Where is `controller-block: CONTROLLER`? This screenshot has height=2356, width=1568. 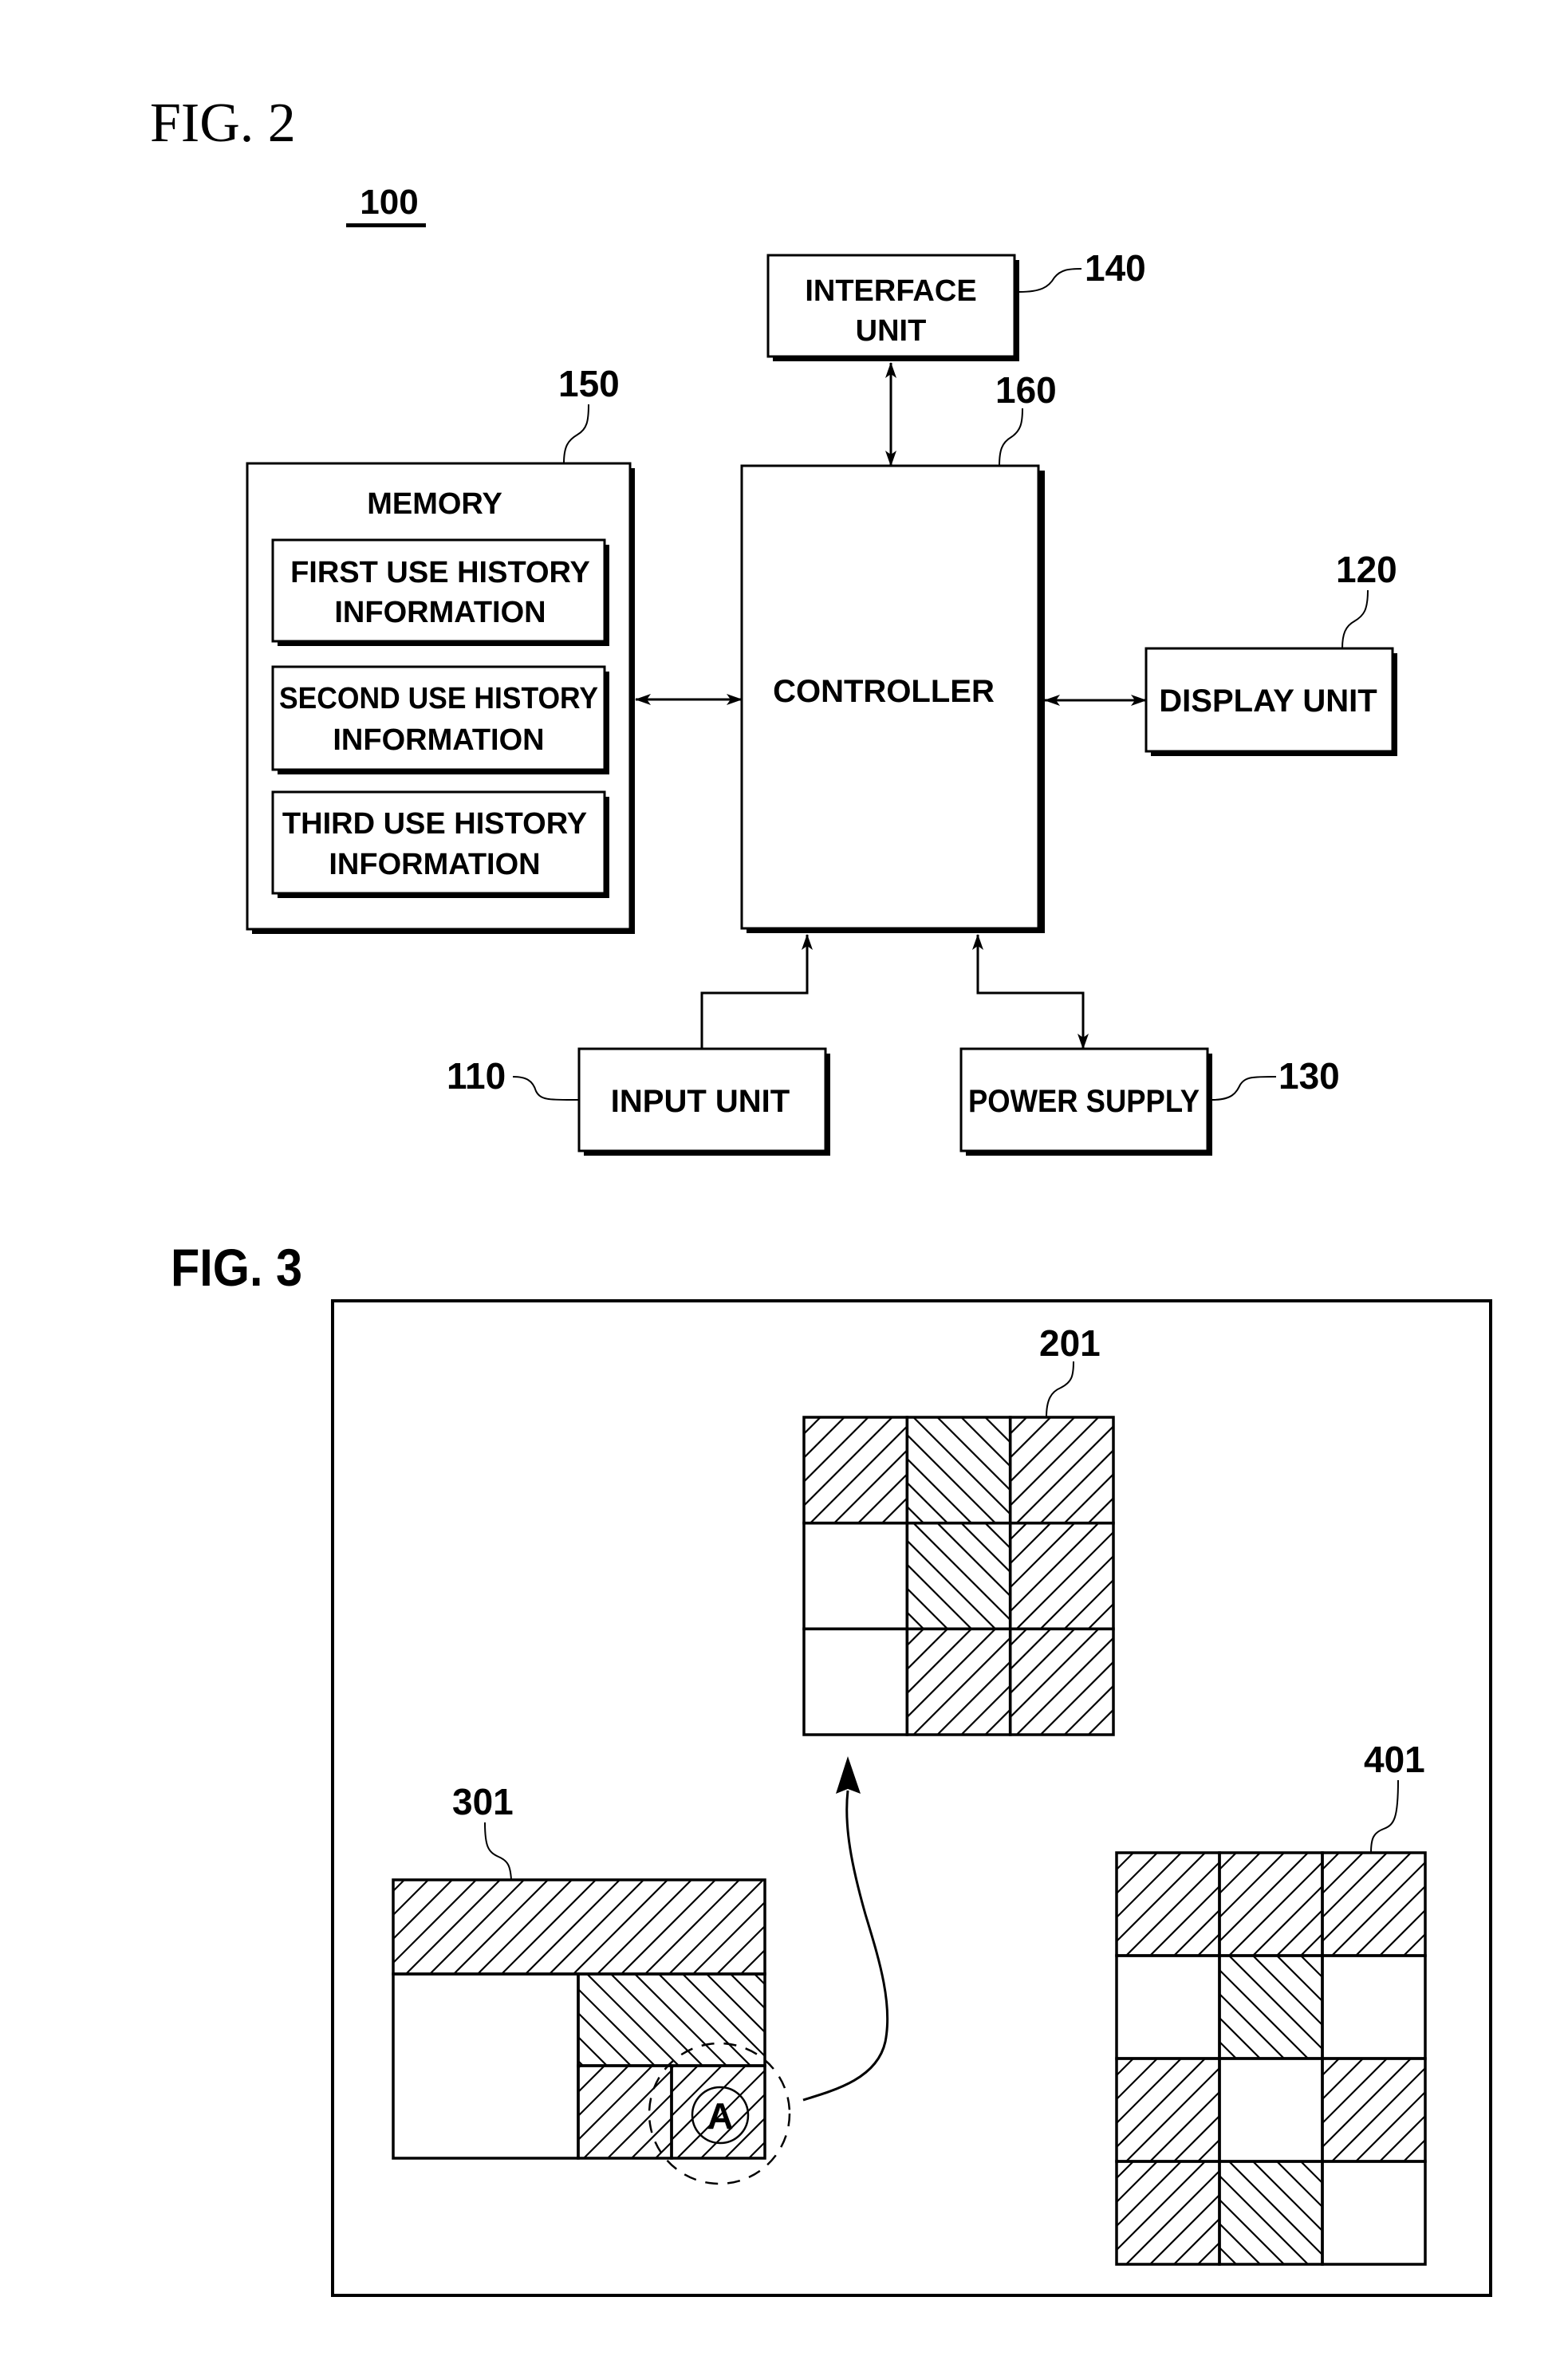 controller-block: CONTROLLER is located at coordinates (893, 699).